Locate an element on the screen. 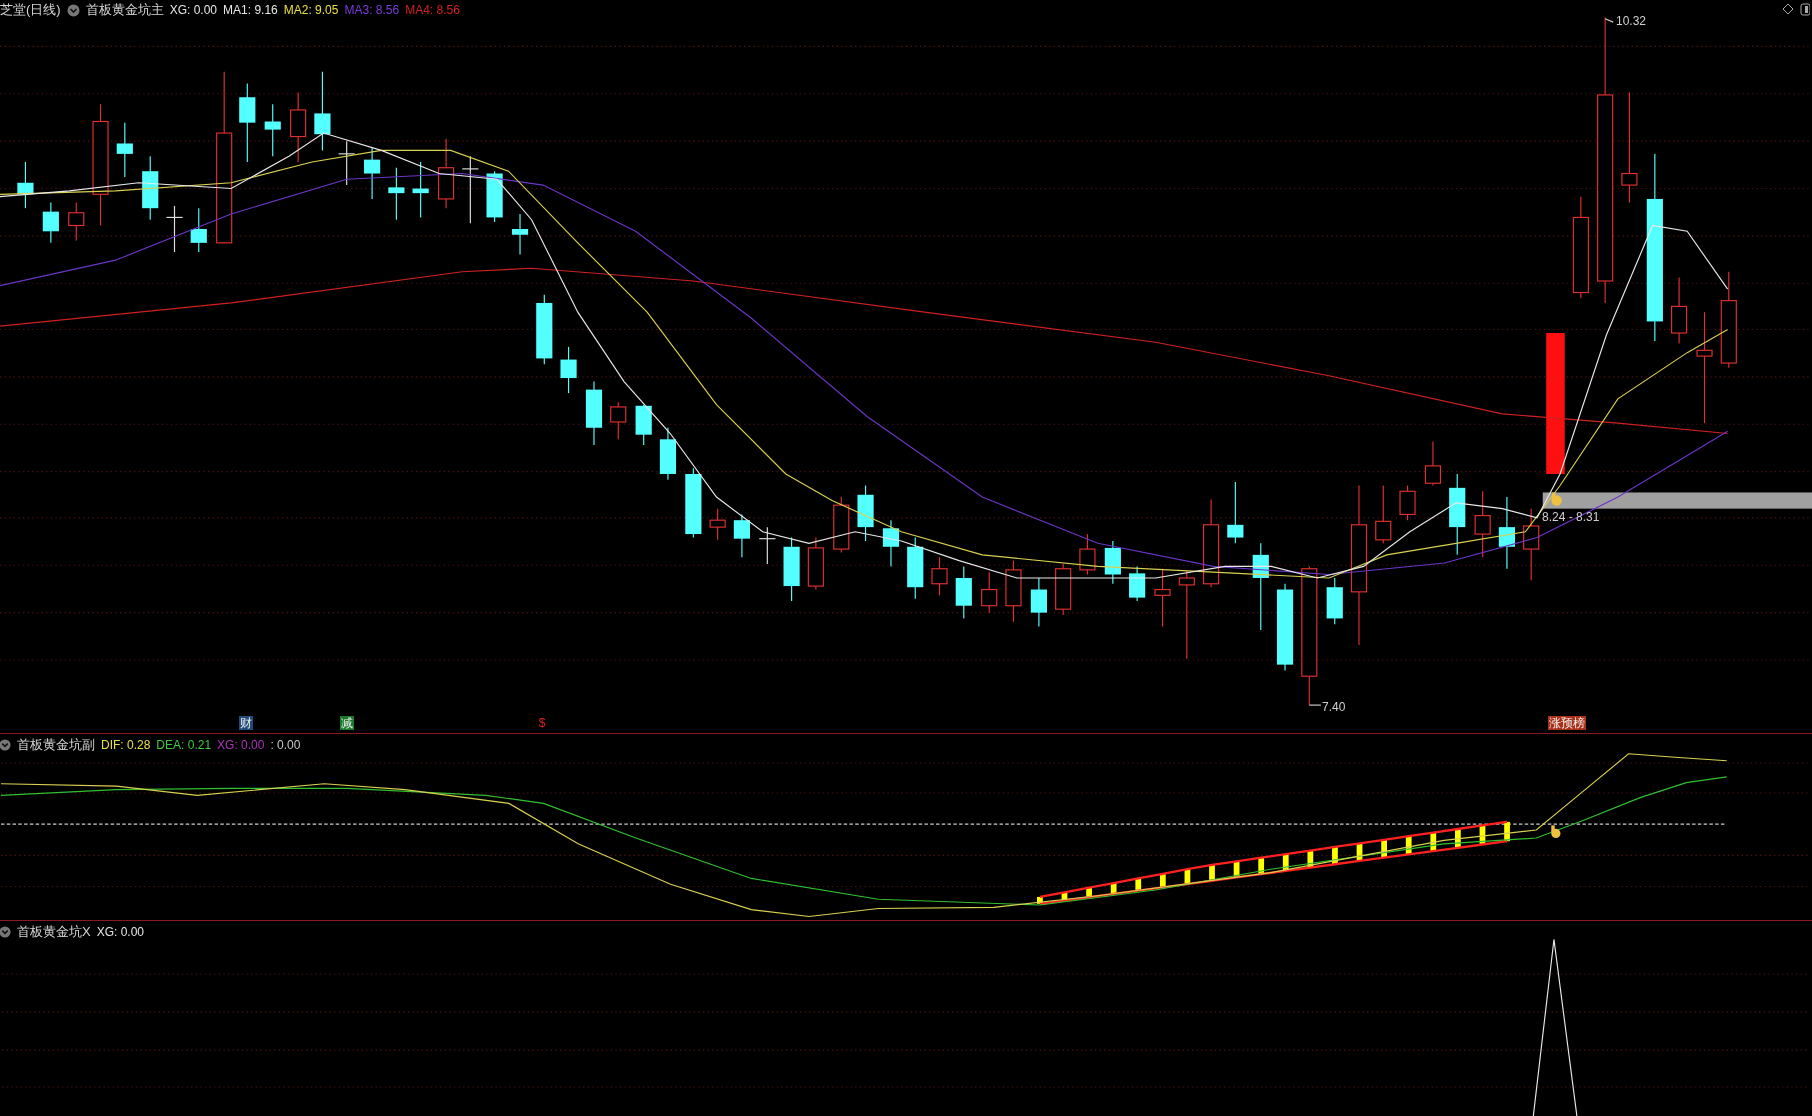 Image resolution: width=1812 pixels, height=1116 pixels. indicator-value: MA4: 8.56 is located at coordinates (432, 10).